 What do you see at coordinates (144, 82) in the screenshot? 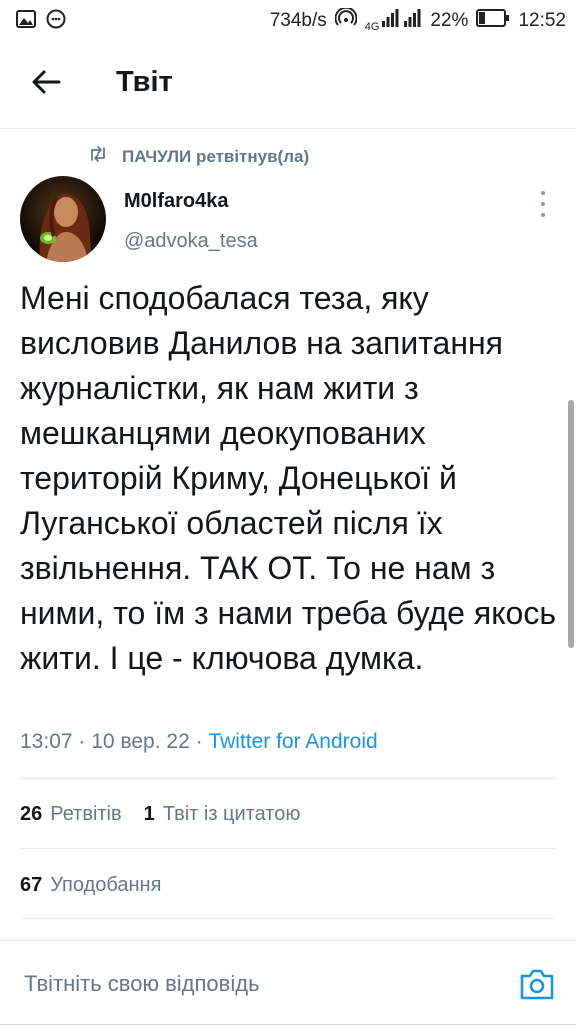
I see `page-title: Твіт` at bounding box center [144, 82].